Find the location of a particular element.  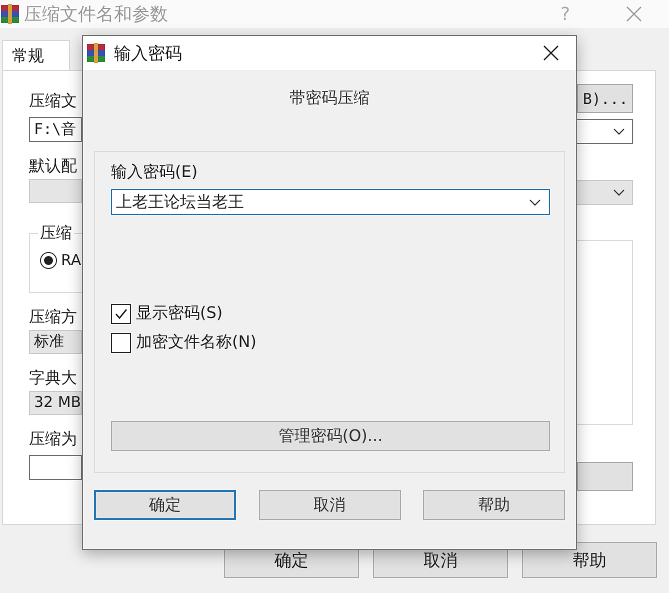

combo-box: 32 MB is located at coordinates (55, 403).